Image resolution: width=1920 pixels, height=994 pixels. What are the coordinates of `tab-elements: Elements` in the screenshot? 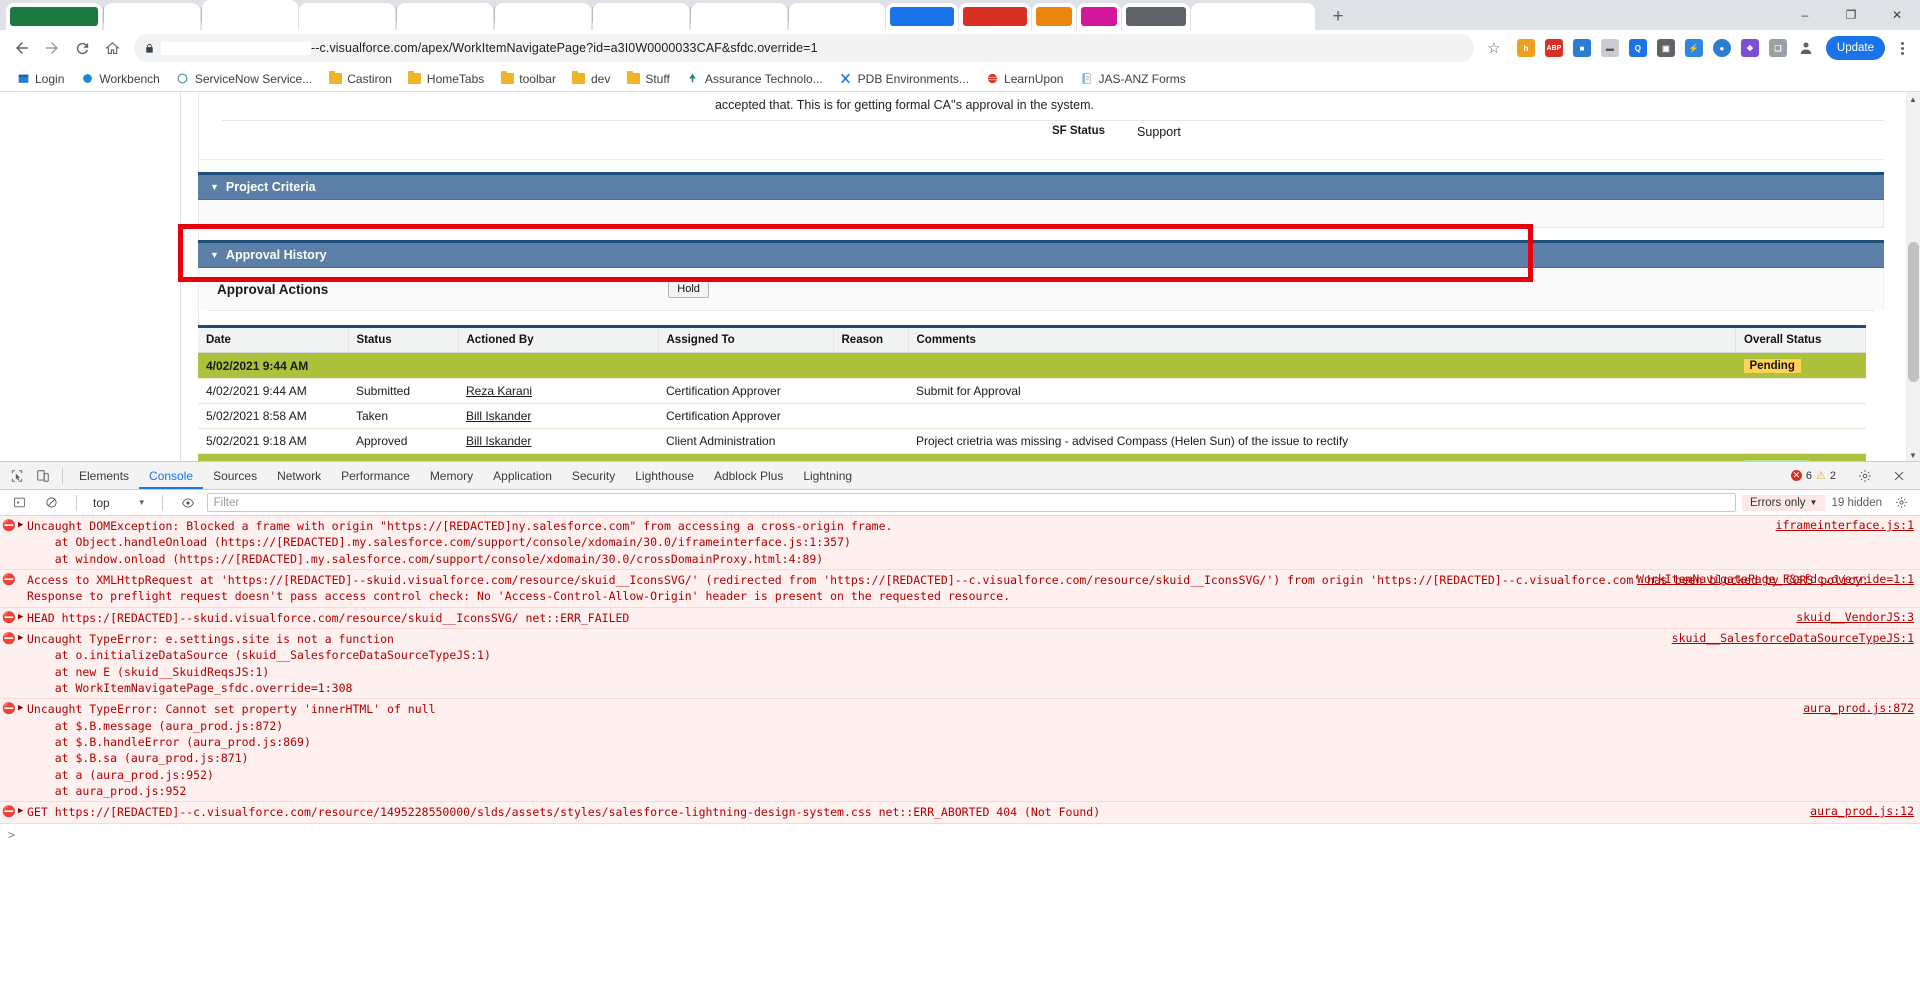 It's located at (104, 475).